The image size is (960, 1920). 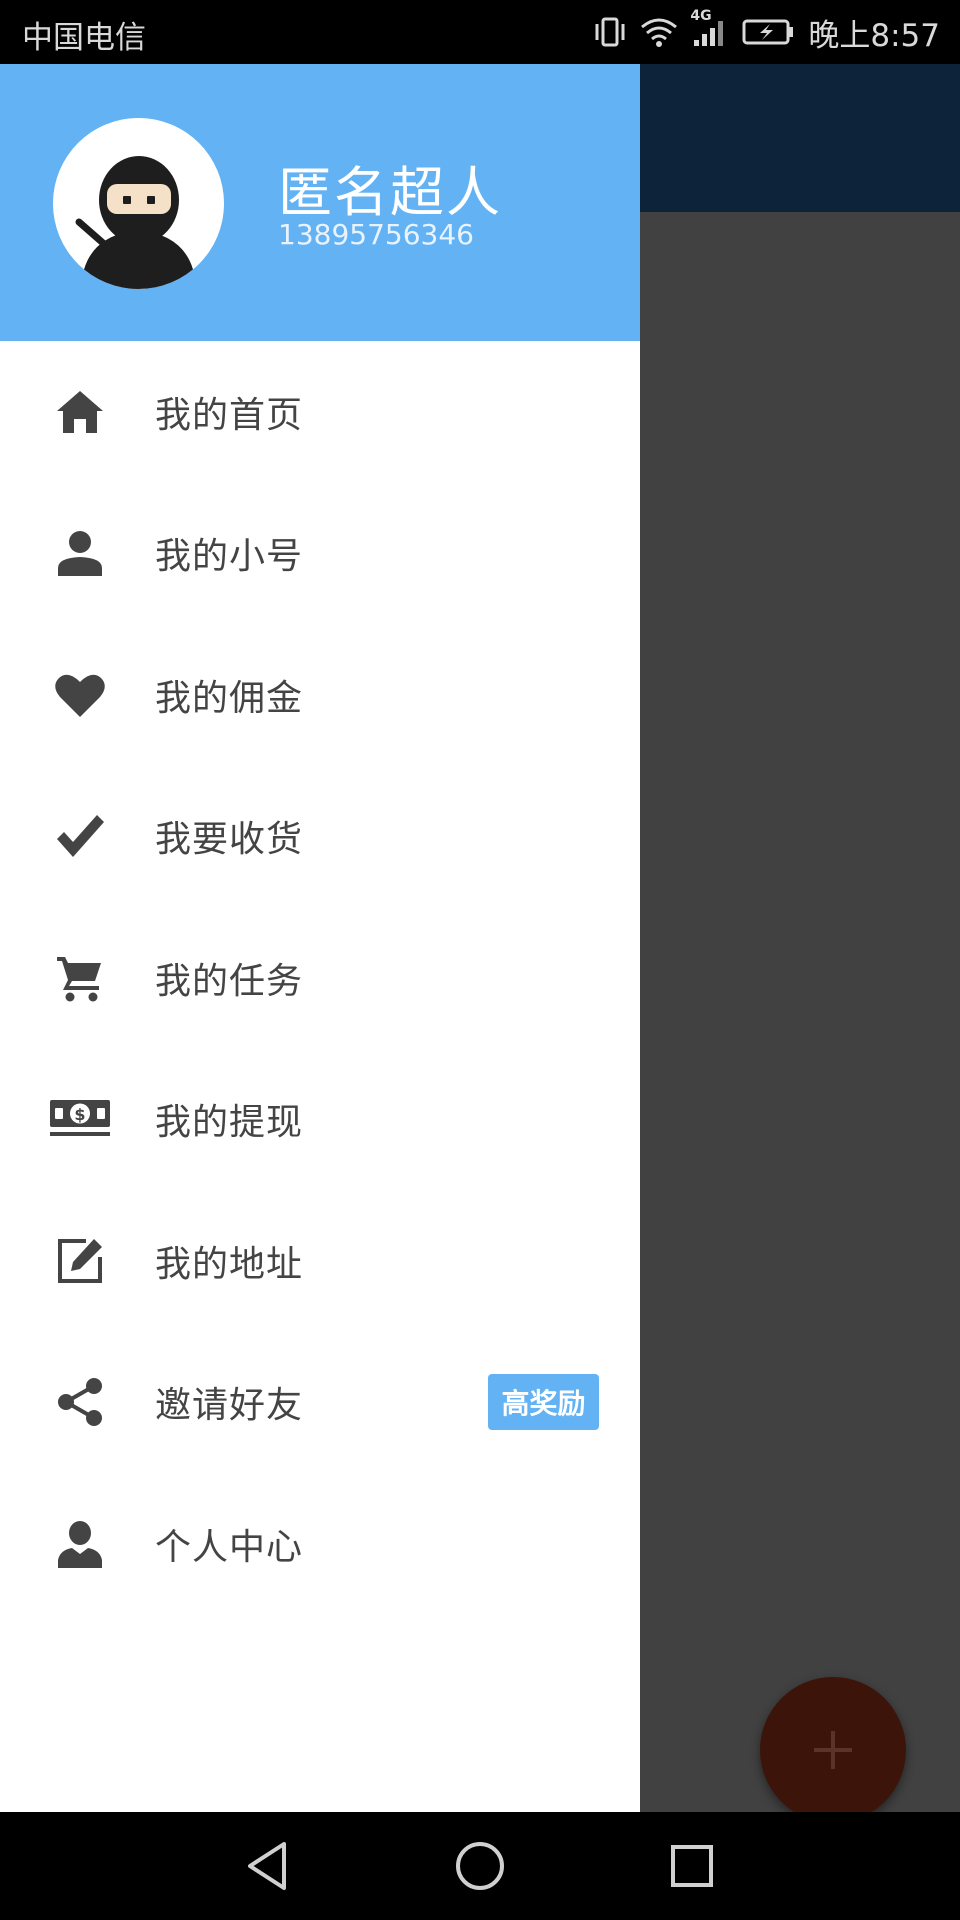 I want to click on menu-item-label: 我的任务, so click(x=229, y=981).